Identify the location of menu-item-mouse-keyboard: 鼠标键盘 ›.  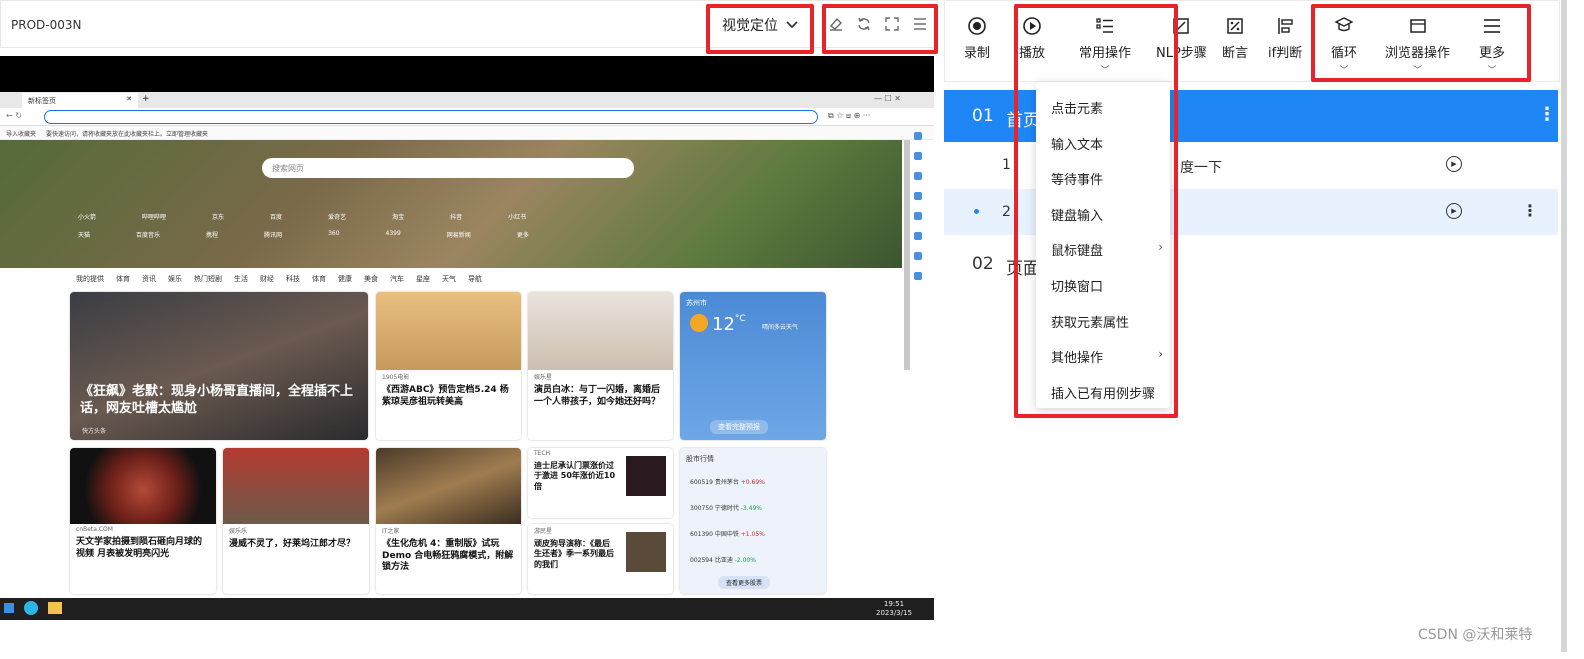
(1107, 249).